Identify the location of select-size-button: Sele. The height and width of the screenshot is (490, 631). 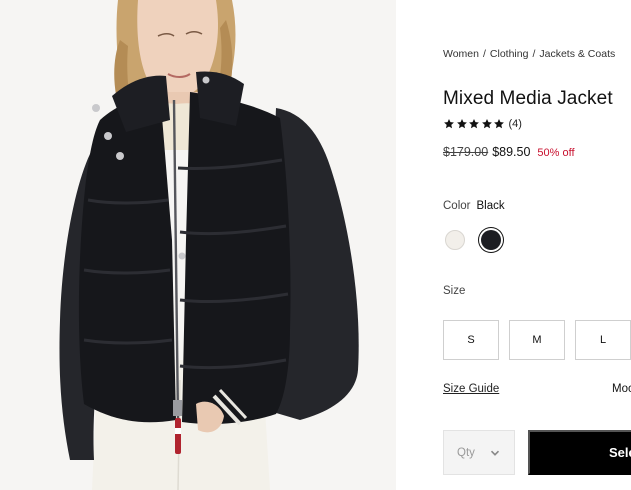
(579, 452).